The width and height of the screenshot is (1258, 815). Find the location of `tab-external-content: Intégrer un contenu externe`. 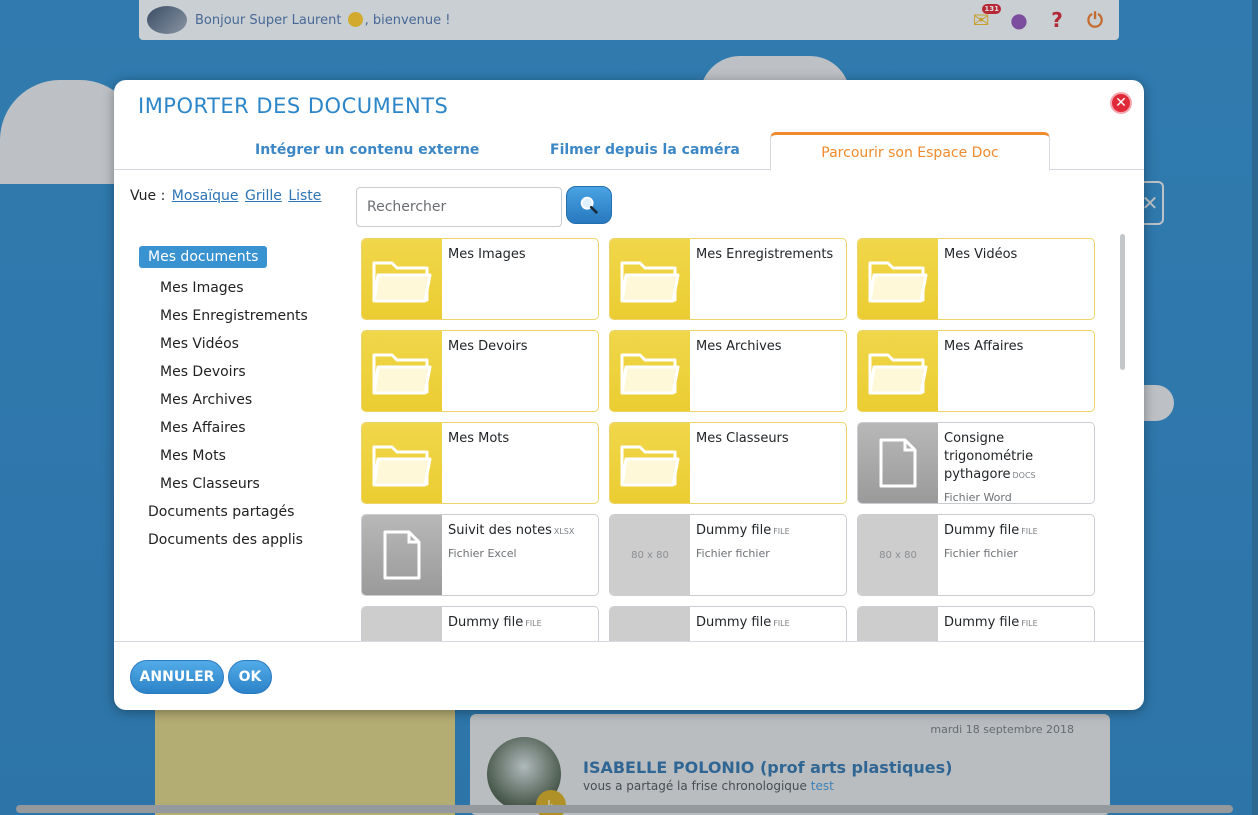

tab-external-content: Intégrer un contenu externe is located at coordinates (367, 150).